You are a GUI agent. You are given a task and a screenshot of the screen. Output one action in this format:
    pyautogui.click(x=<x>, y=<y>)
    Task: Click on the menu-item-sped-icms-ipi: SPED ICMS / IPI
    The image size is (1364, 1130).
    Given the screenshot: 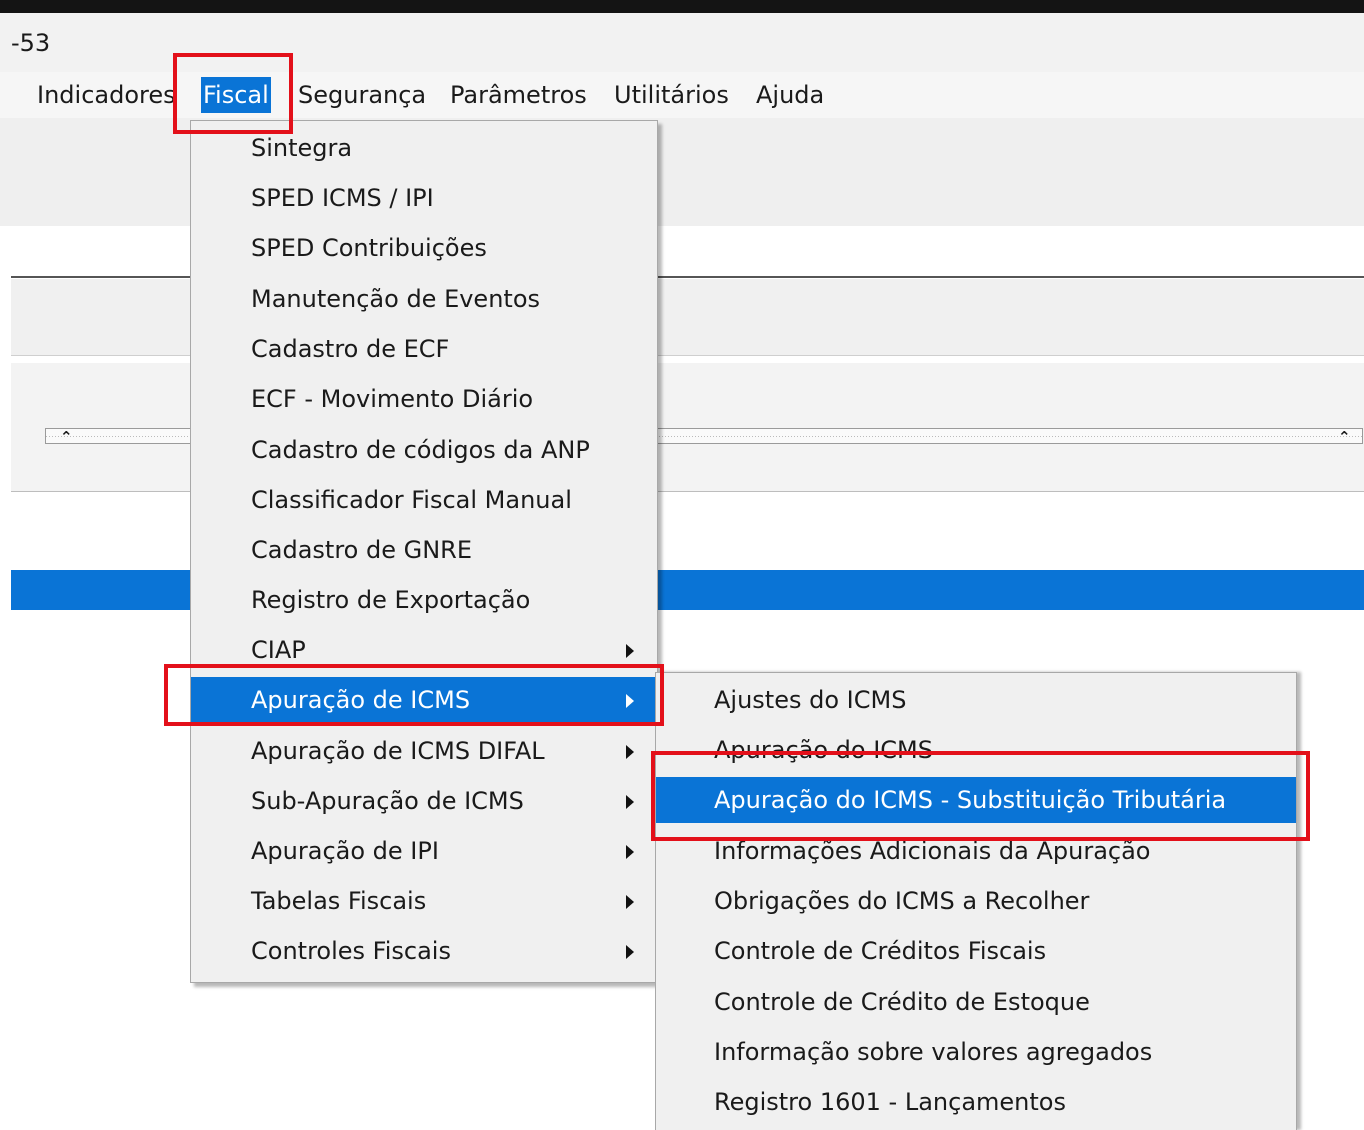 What is the action you would take?
    pyautogui.click(x=424, y=198)
    